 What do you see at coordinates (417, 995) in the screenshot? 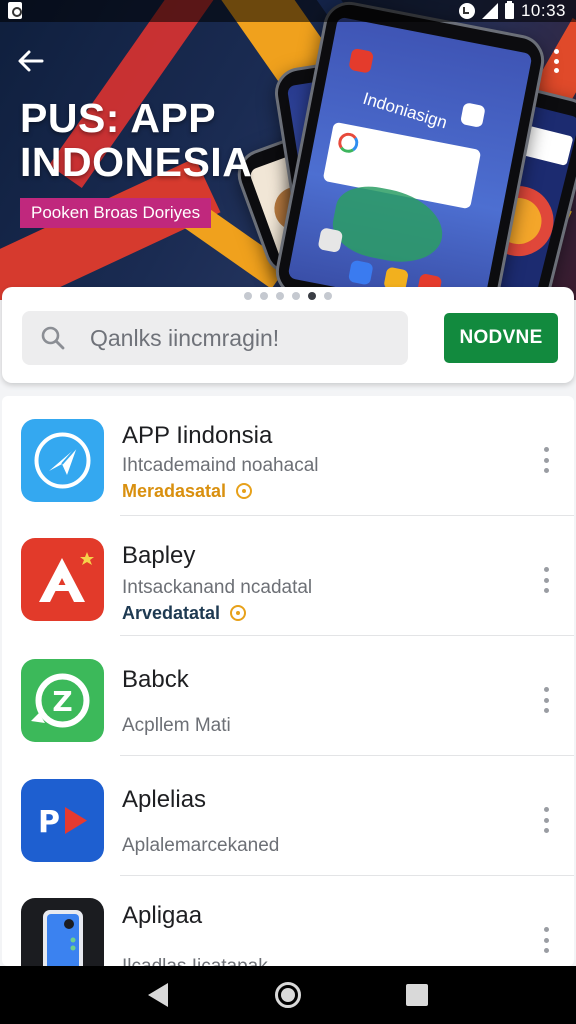
I see `nav-recents-icon` at bounding box center [417, 995].